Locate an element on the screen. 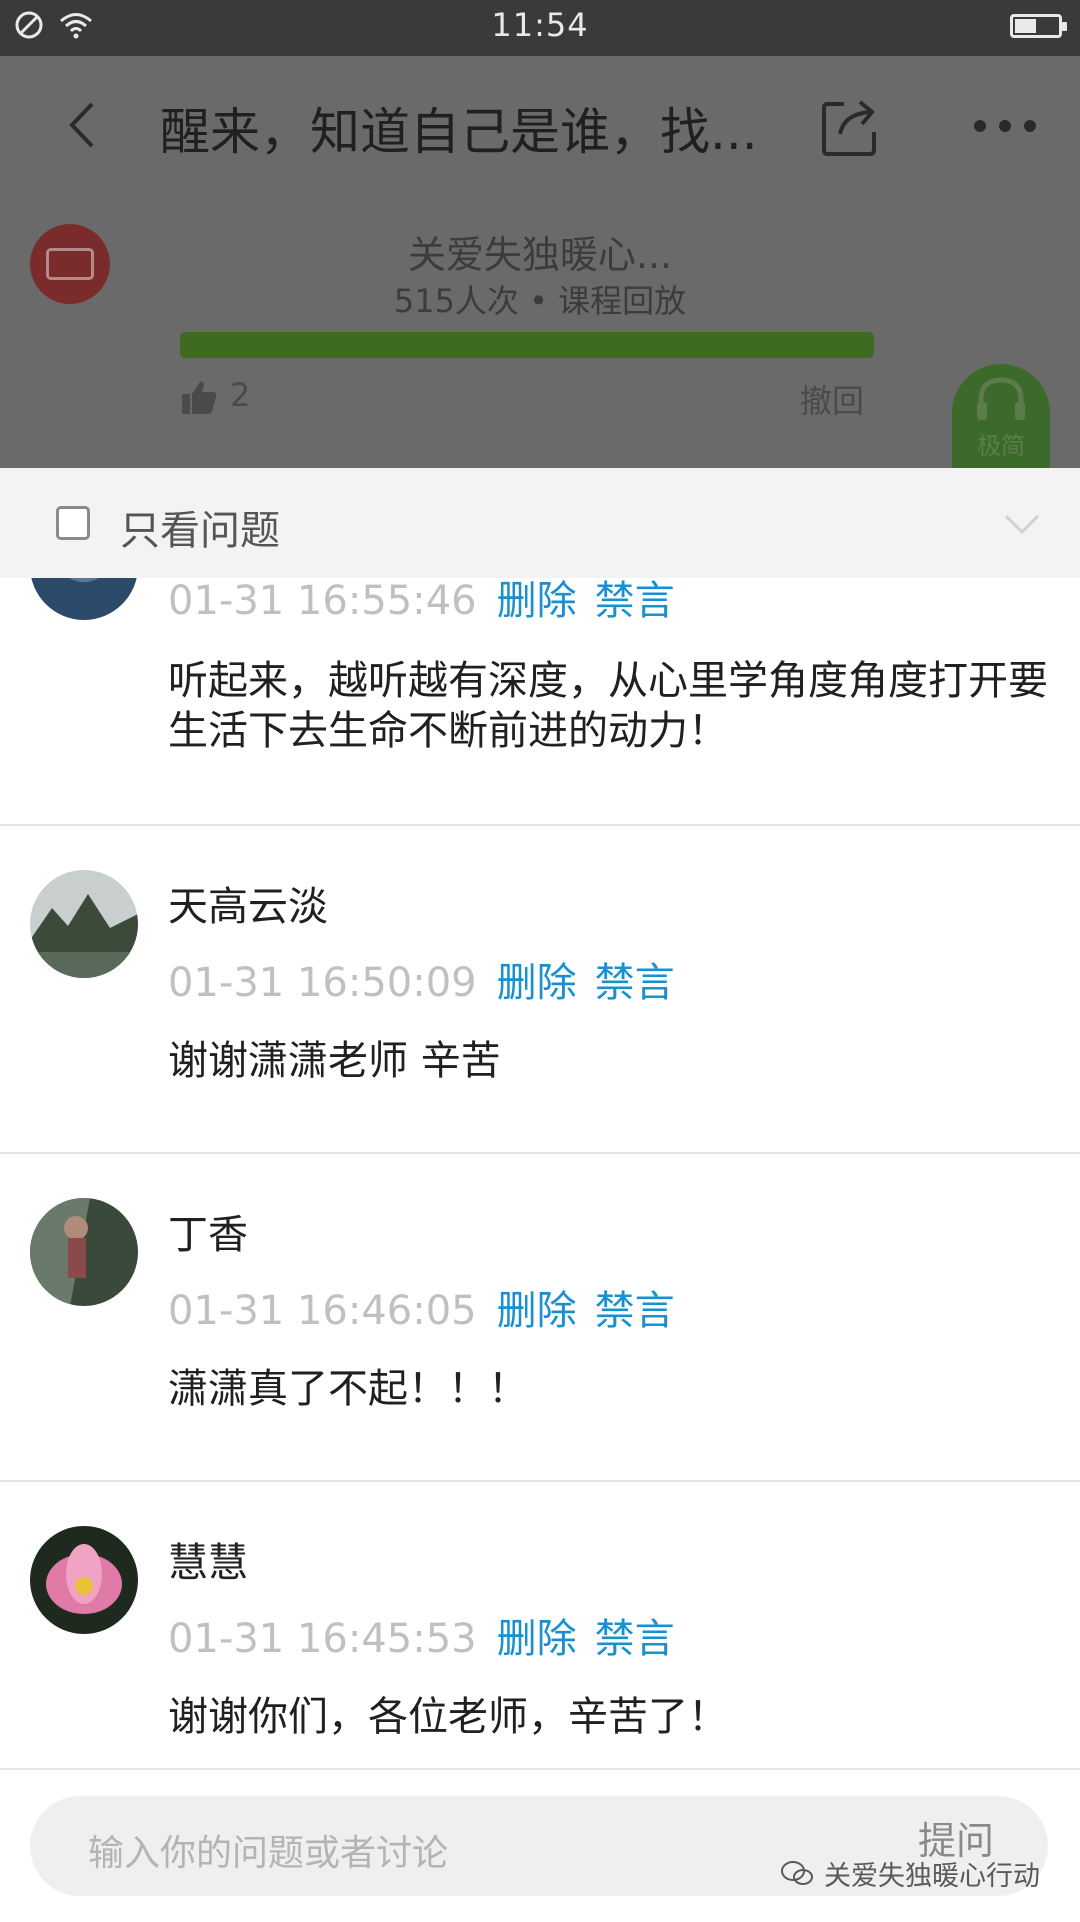 This screenshot has height=1922, width=1080. list-item: 慧慧 01-31 16:45:53 删除 禁言 谢谢你们，各位老师，辛苦了！ is located at coordinates (540, 1625).